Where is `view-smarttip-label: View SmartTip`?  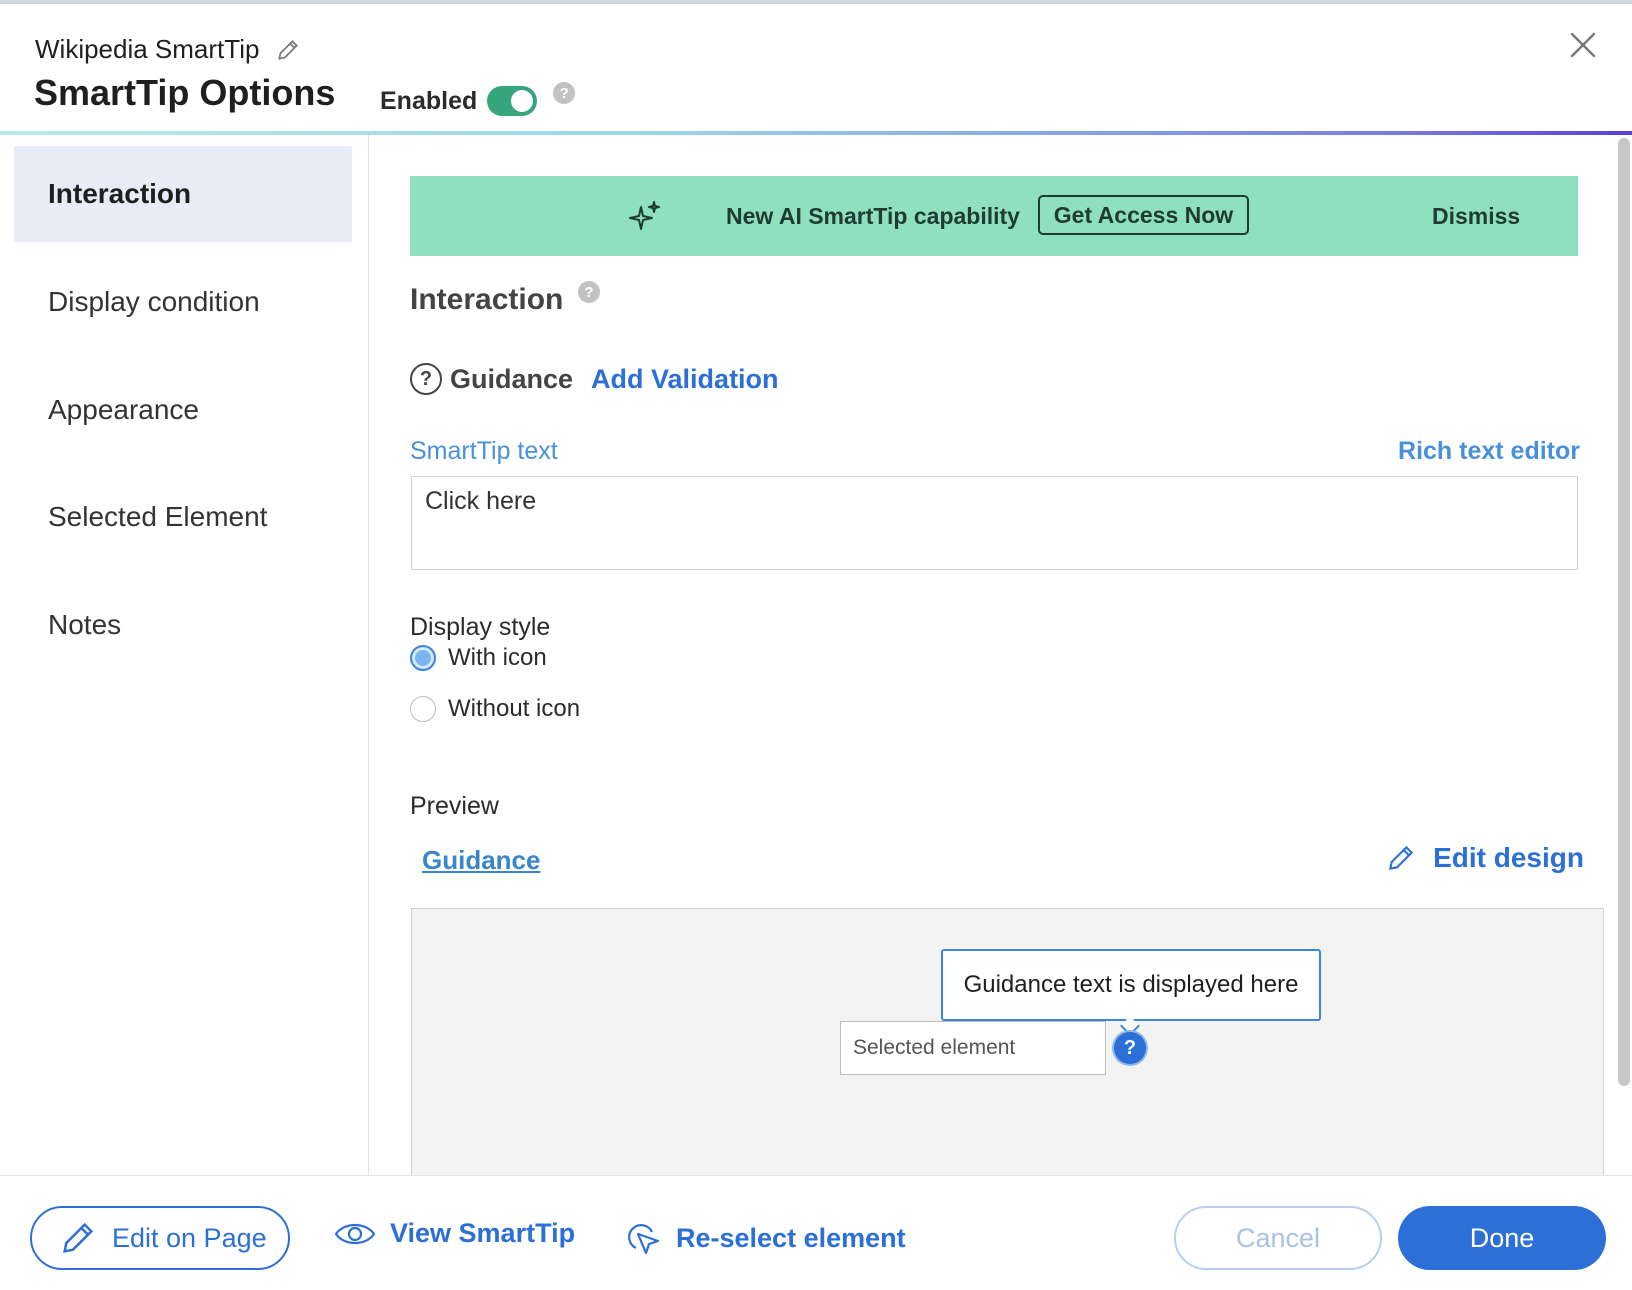
view-smarttip-label: View SmartTip is located at coordinates (483, 1233).